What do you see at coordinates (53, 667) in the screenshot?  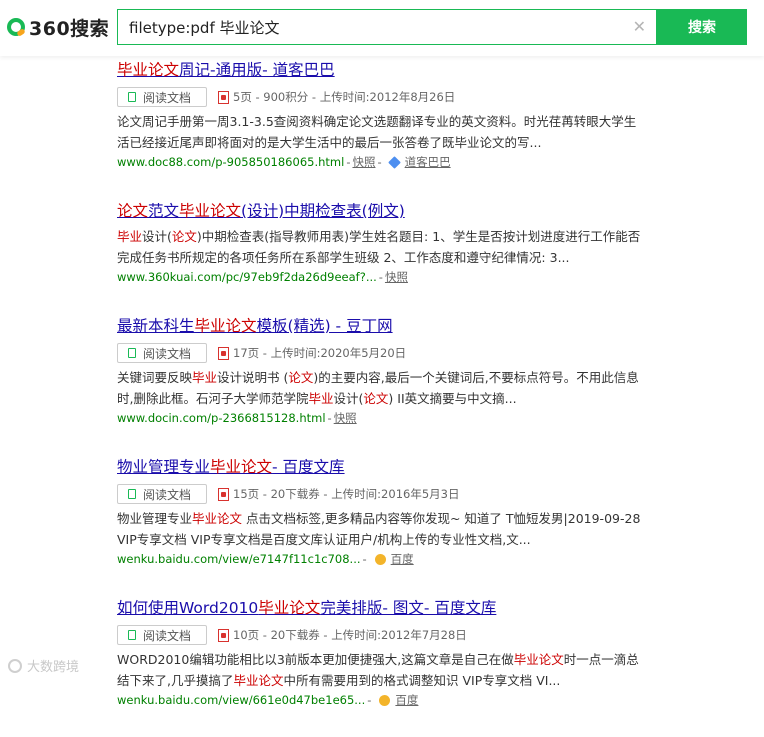 I see `watermark-text: 大数跨境` at bounding box center [53, 667].